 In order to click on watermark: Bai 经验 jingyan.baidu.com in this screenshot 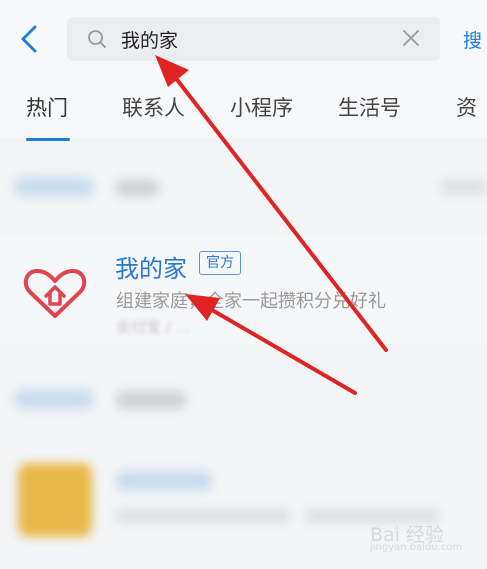, I will do `click(425, 540)`.